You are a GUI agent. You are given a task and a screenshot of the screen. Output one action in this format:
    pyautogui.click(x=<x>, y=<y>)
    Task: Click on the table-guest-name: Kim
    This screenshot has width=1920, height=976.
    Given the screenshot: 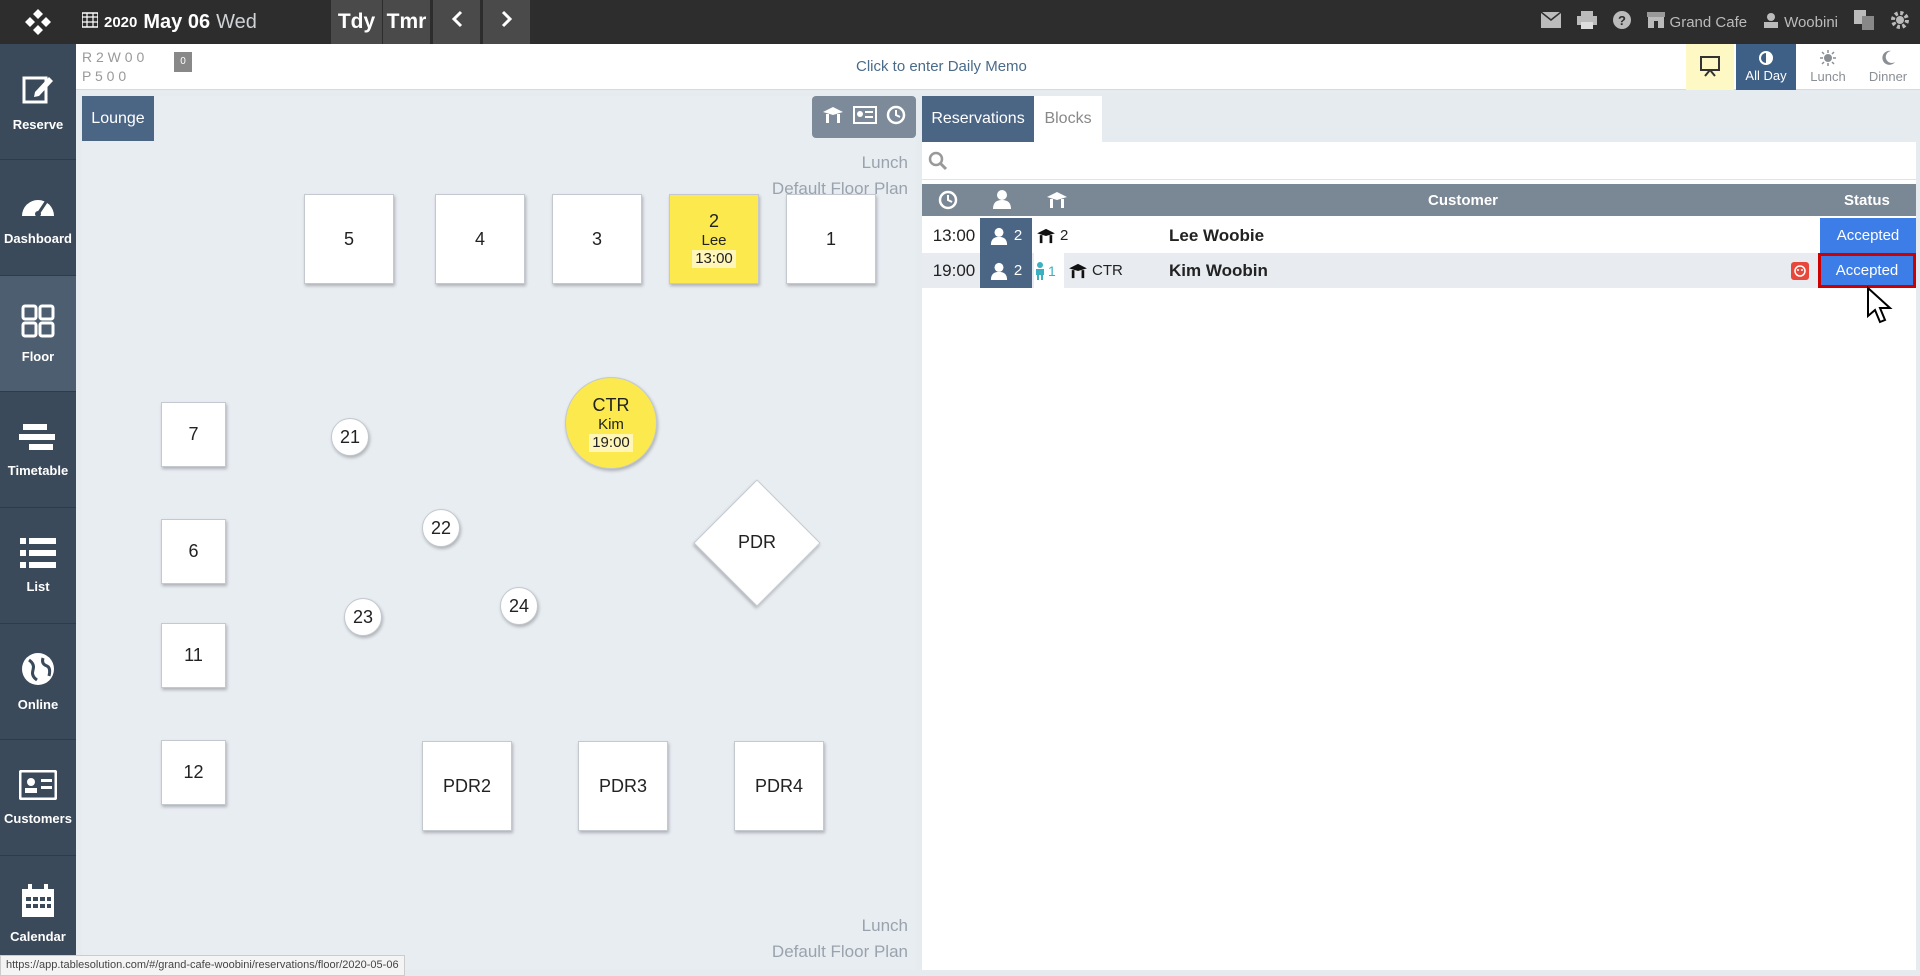 What is the action you would take?
    pyautogui.click(x=611, y=424)
    